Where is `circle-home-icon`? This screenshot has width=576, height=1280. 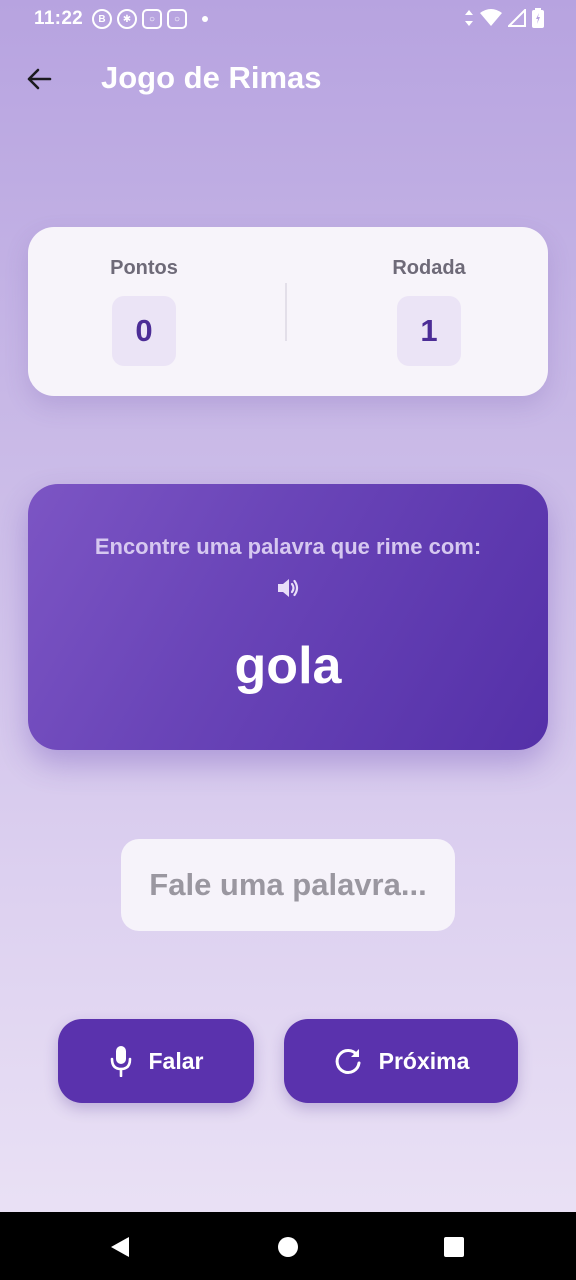 circle-home-icon is located at coordinates (288, 1247).